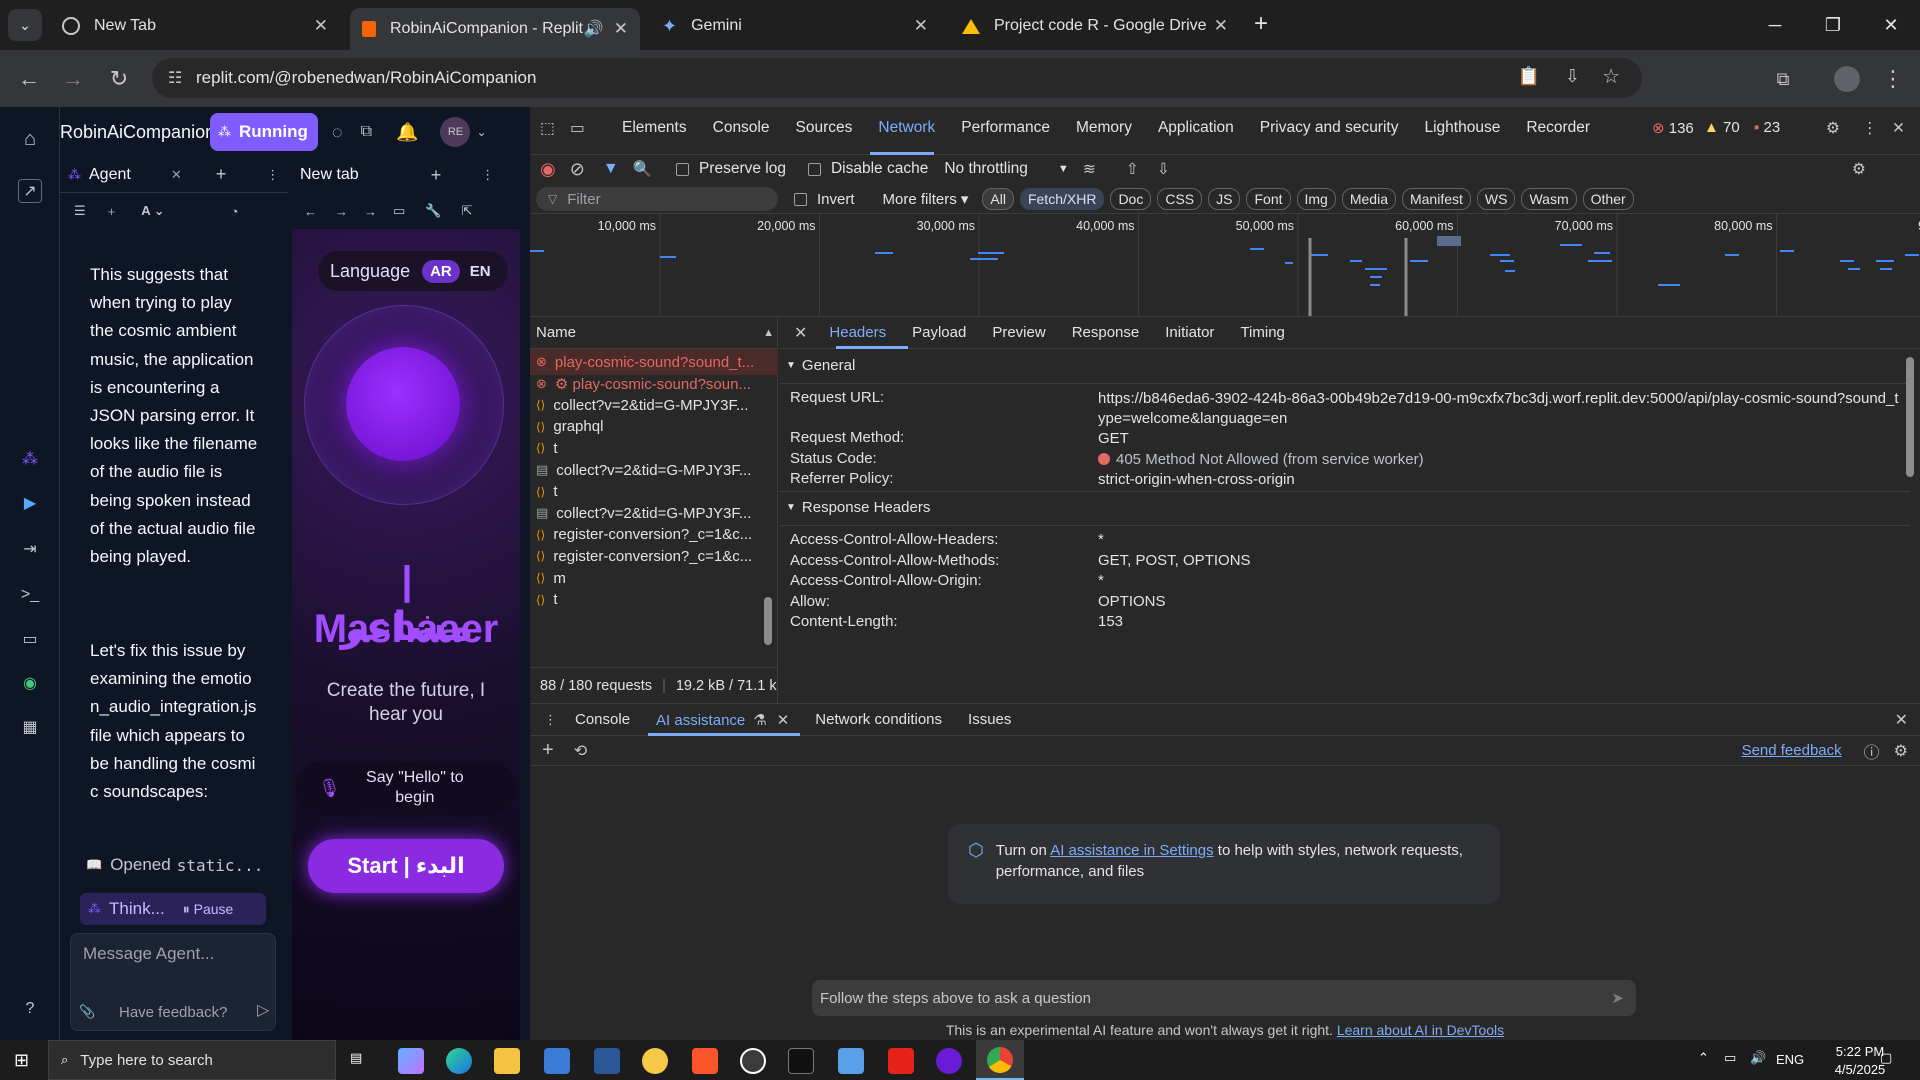  Describe the element at coordinates (441, 271) in the screenshot. I see `lang-ar-button: AR` at that location.